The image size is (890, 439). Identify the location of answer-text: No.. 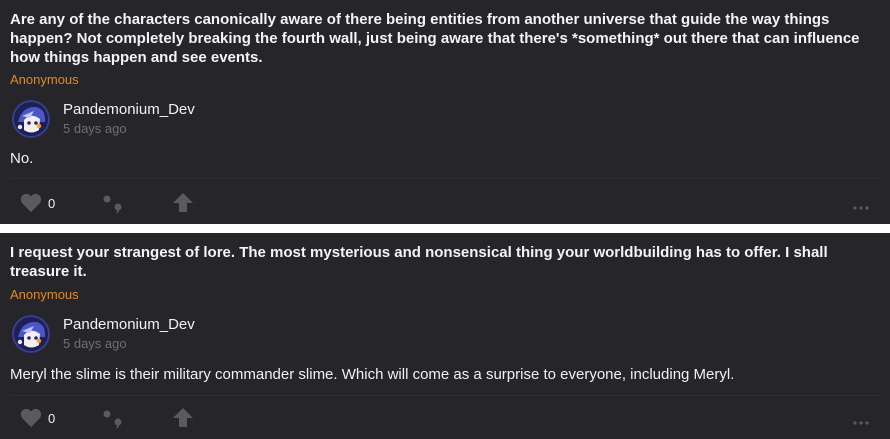
(22, 158).